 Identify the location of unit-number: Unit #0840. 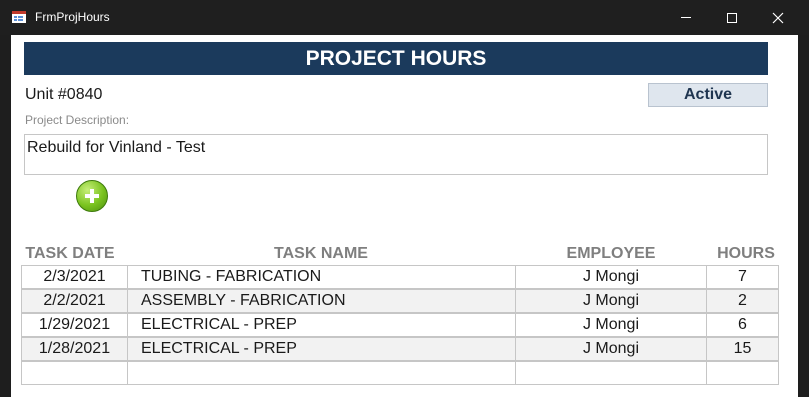
(64, 94).